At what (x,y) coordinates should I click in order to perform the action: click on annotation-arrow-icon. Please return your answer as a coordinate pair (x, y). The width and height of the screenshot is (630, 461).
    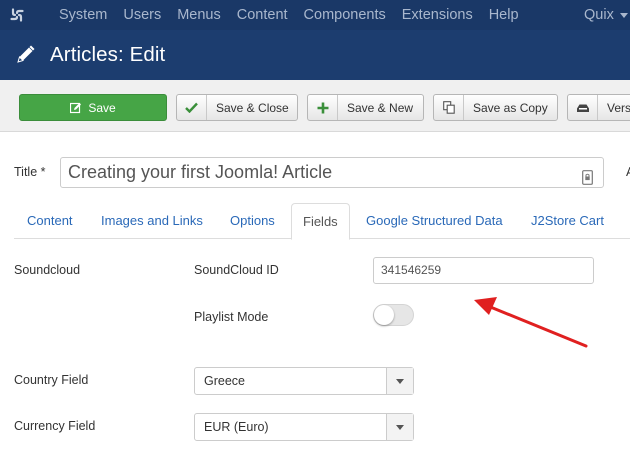
    Looking at the image, I should click on (531, 322).